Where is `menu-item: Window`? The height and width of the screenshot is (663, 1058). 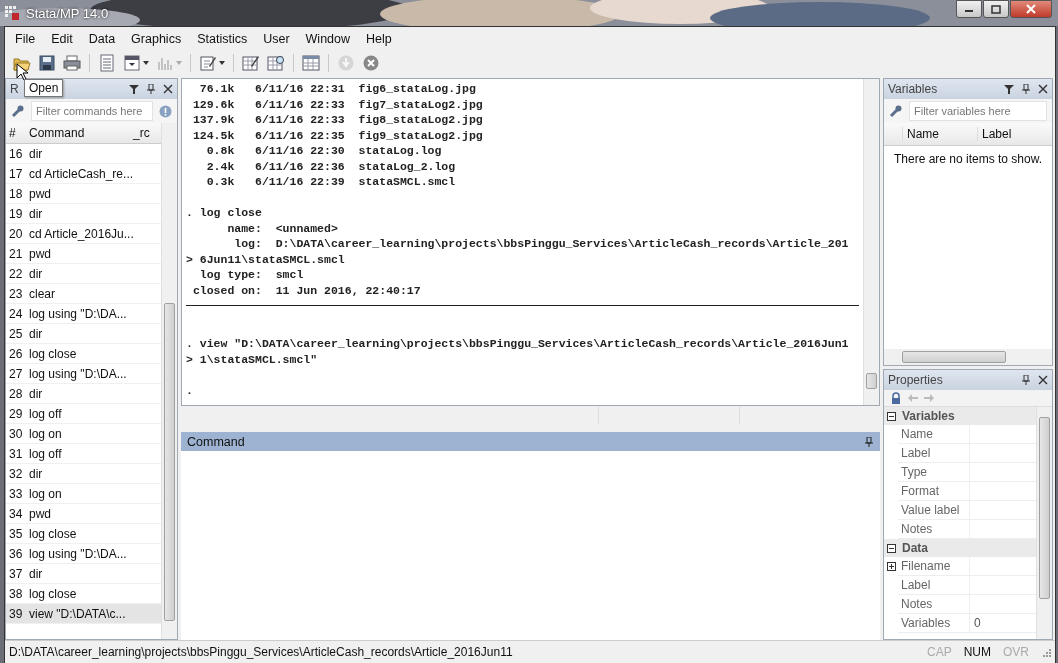
menu-item: Window is located at coordinates (328, 39).